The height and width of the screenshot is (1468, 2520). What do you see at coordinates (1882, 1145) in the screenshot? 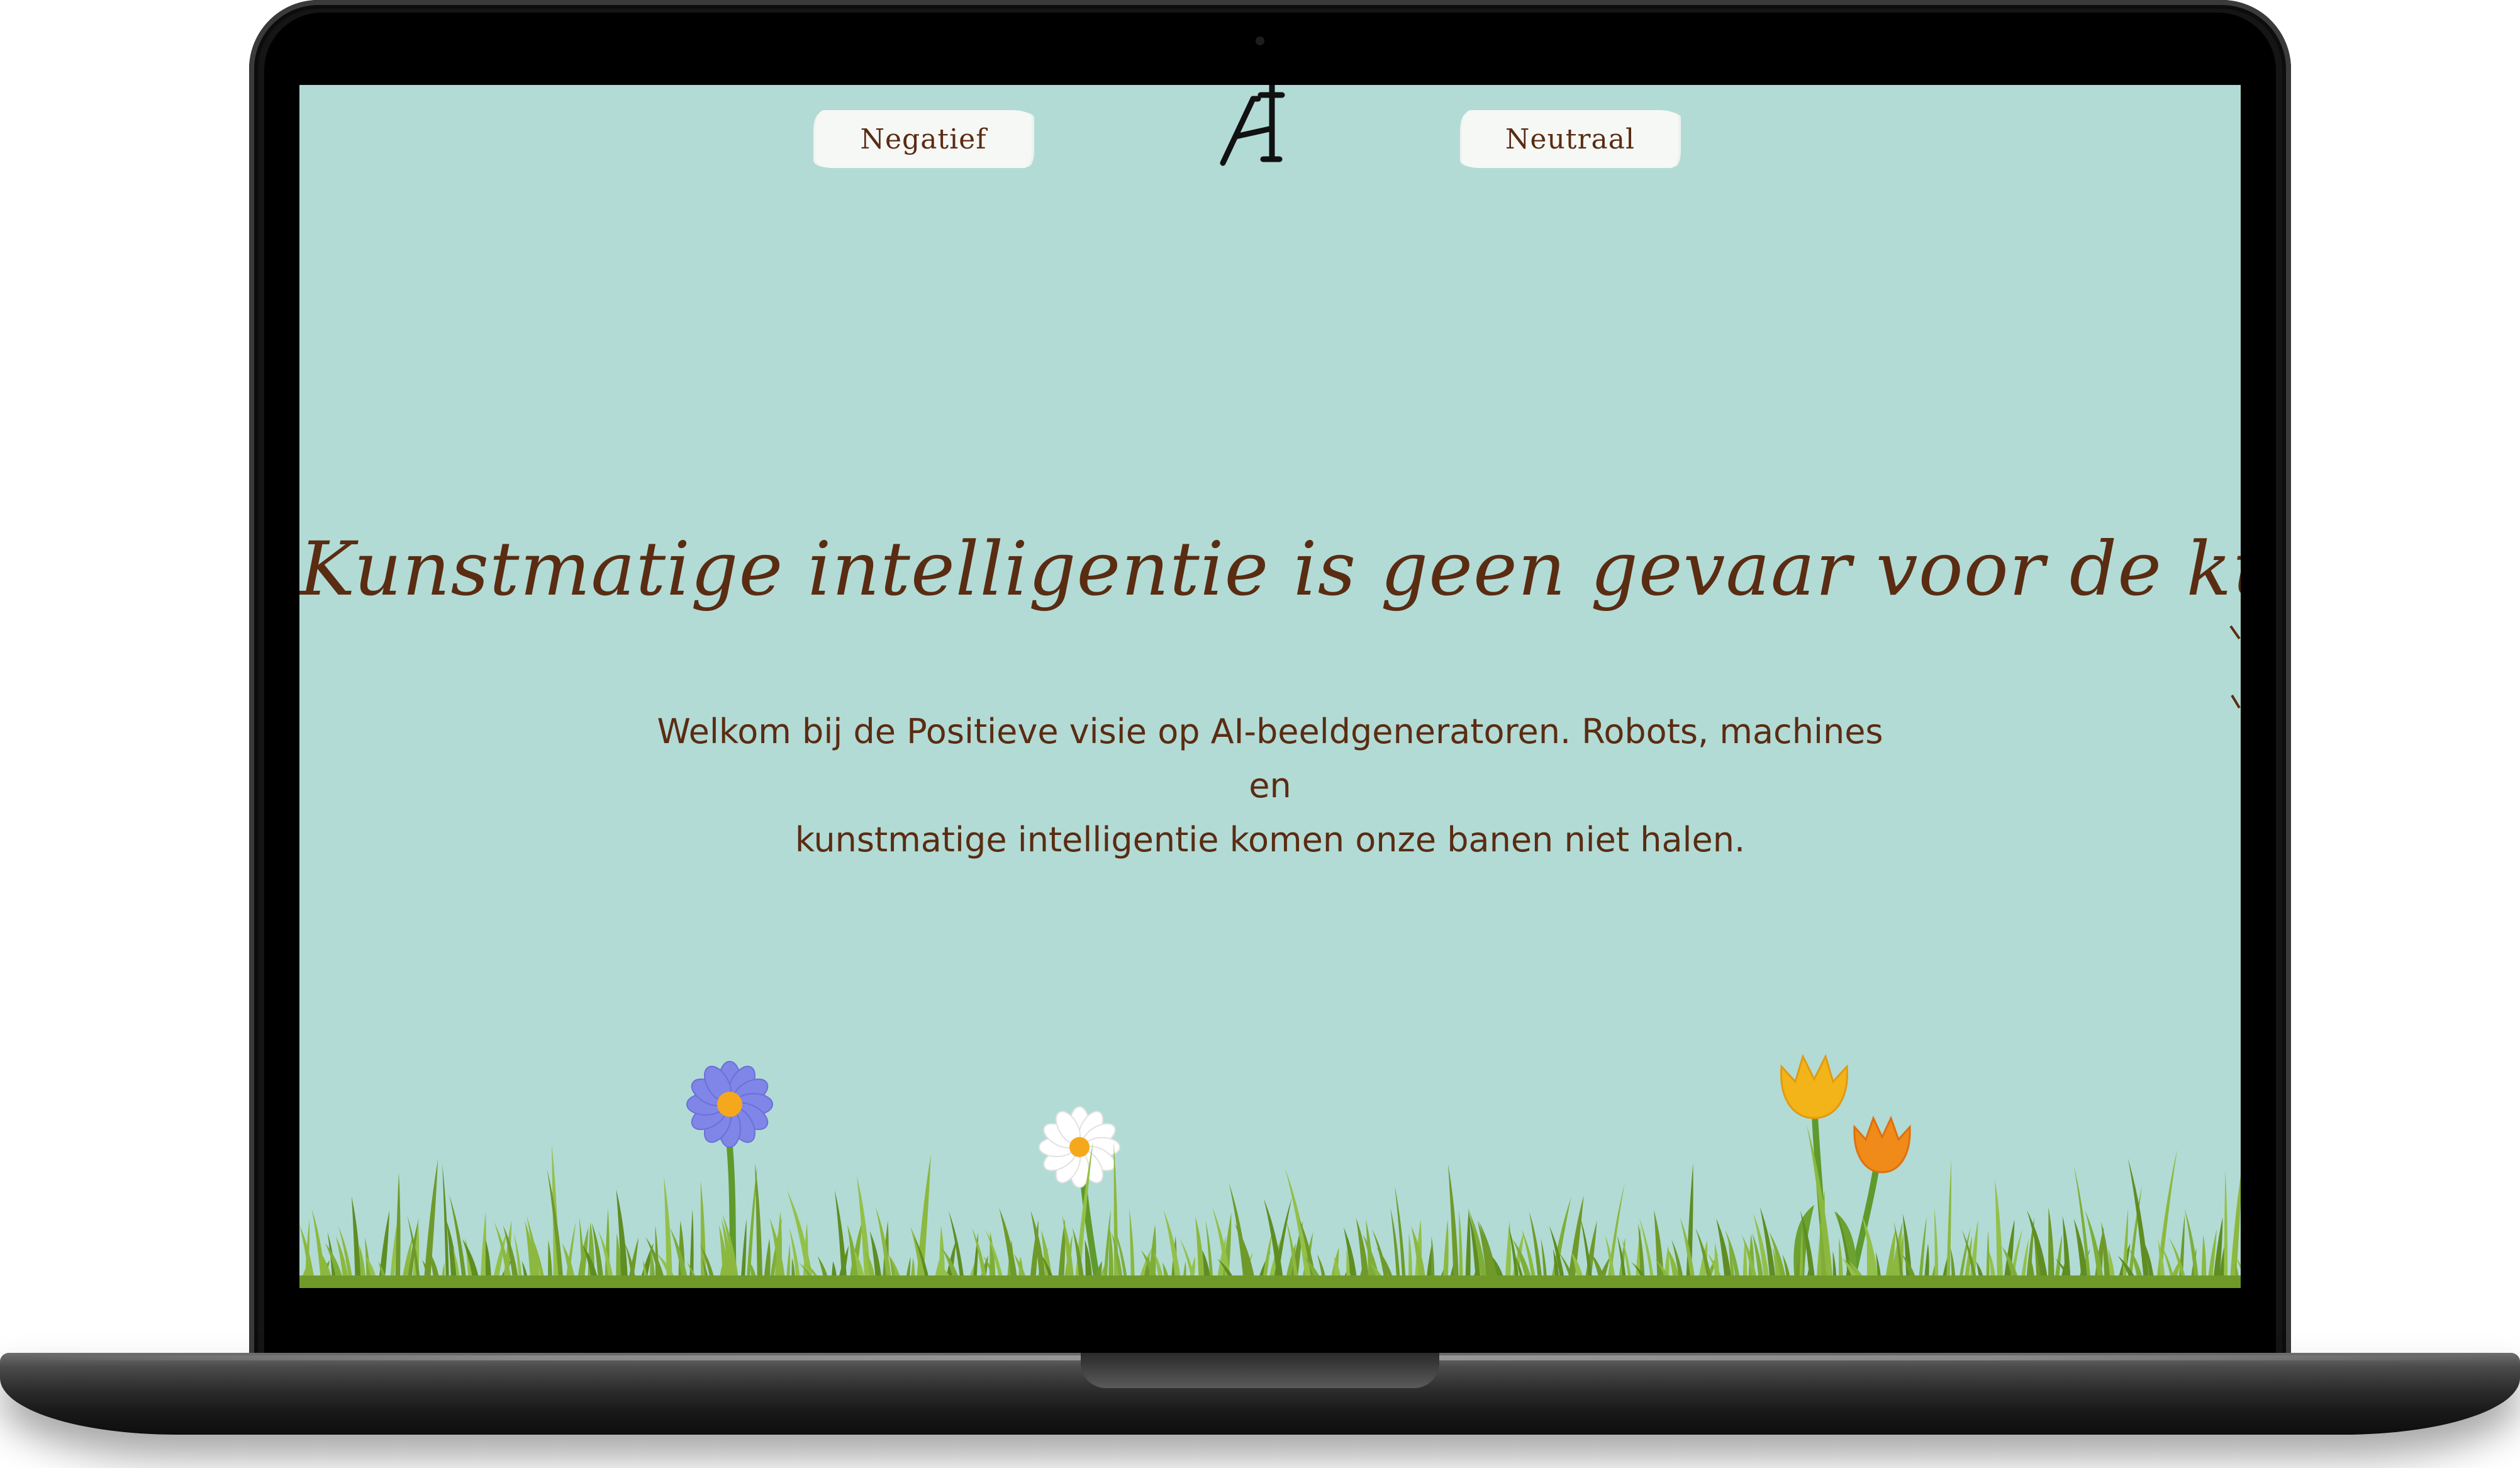
I see `orange-tulip-icon` at bounding box center [1882, 1145].